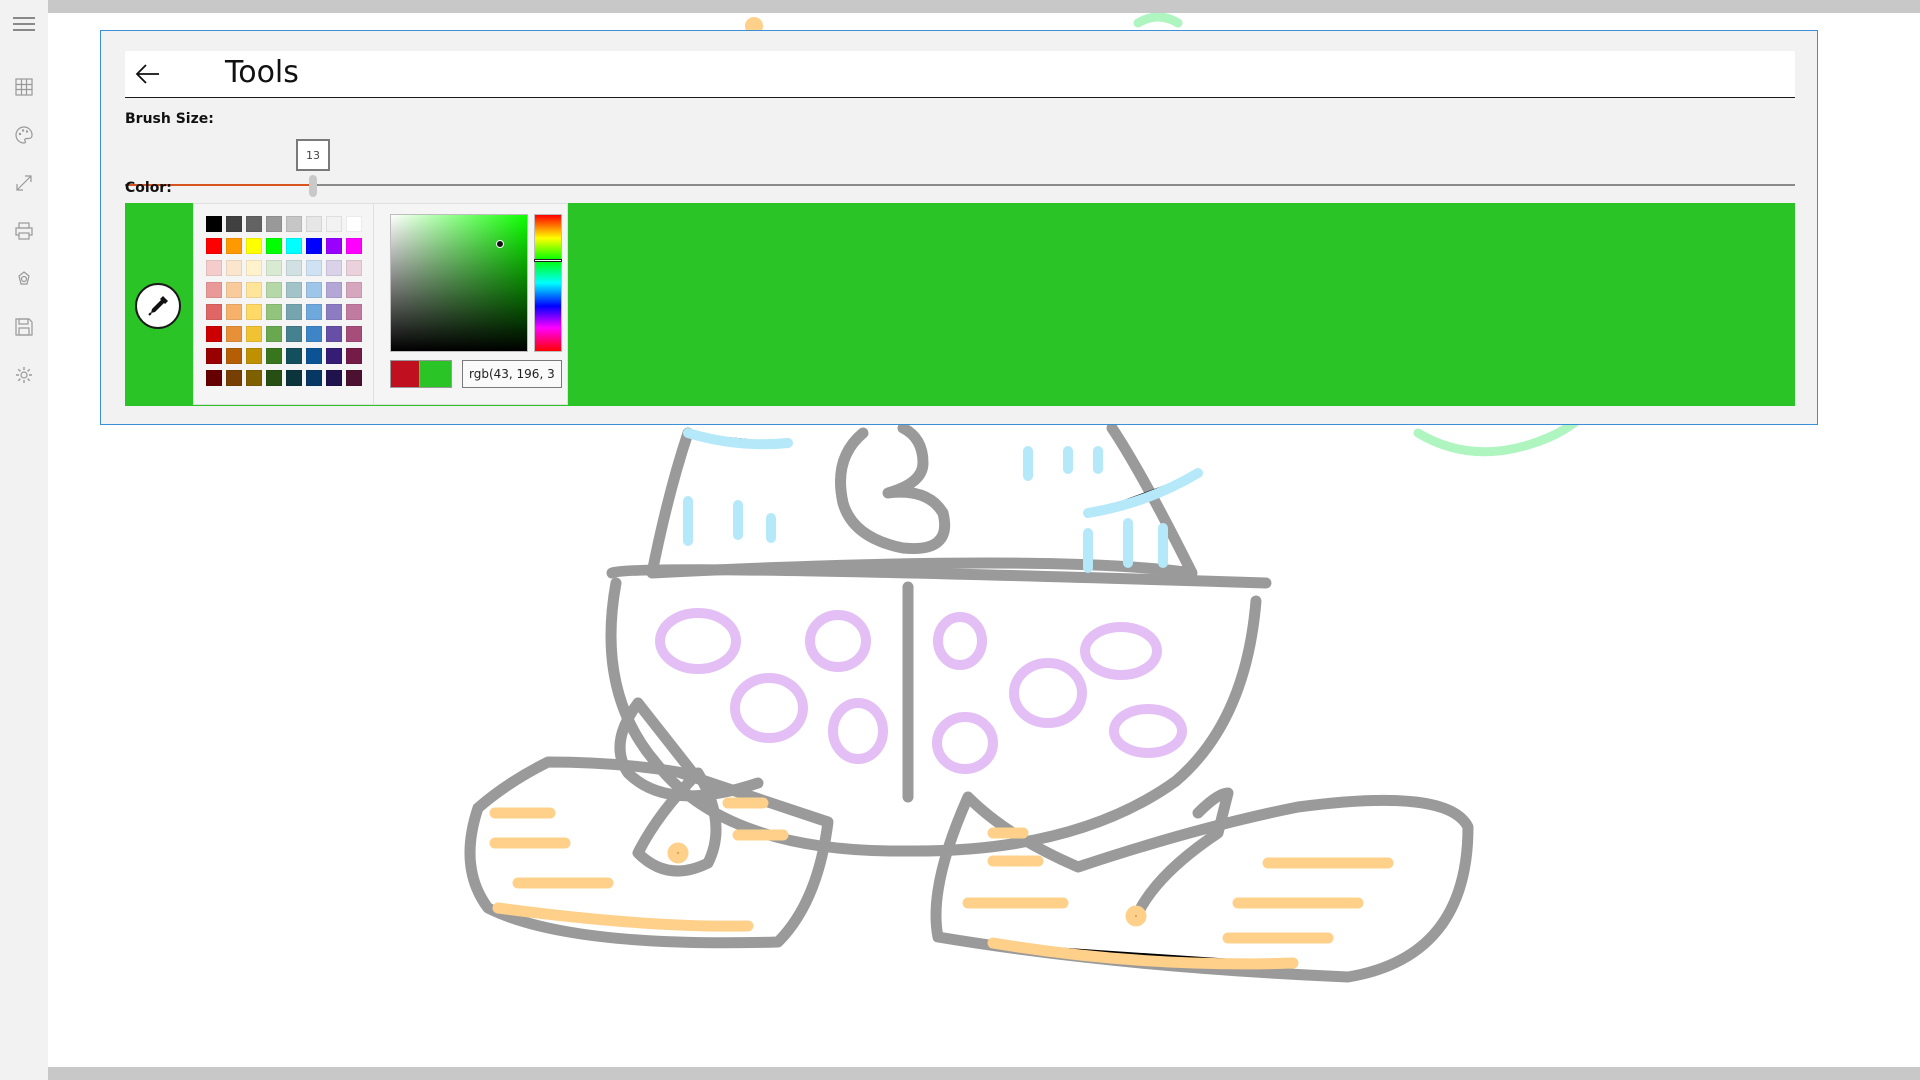 This screenshot has height=1080, width=1920. Describe the element at coordinates (960, 168) in the screenshot. I see `brush-size-slider: 13` at that location.